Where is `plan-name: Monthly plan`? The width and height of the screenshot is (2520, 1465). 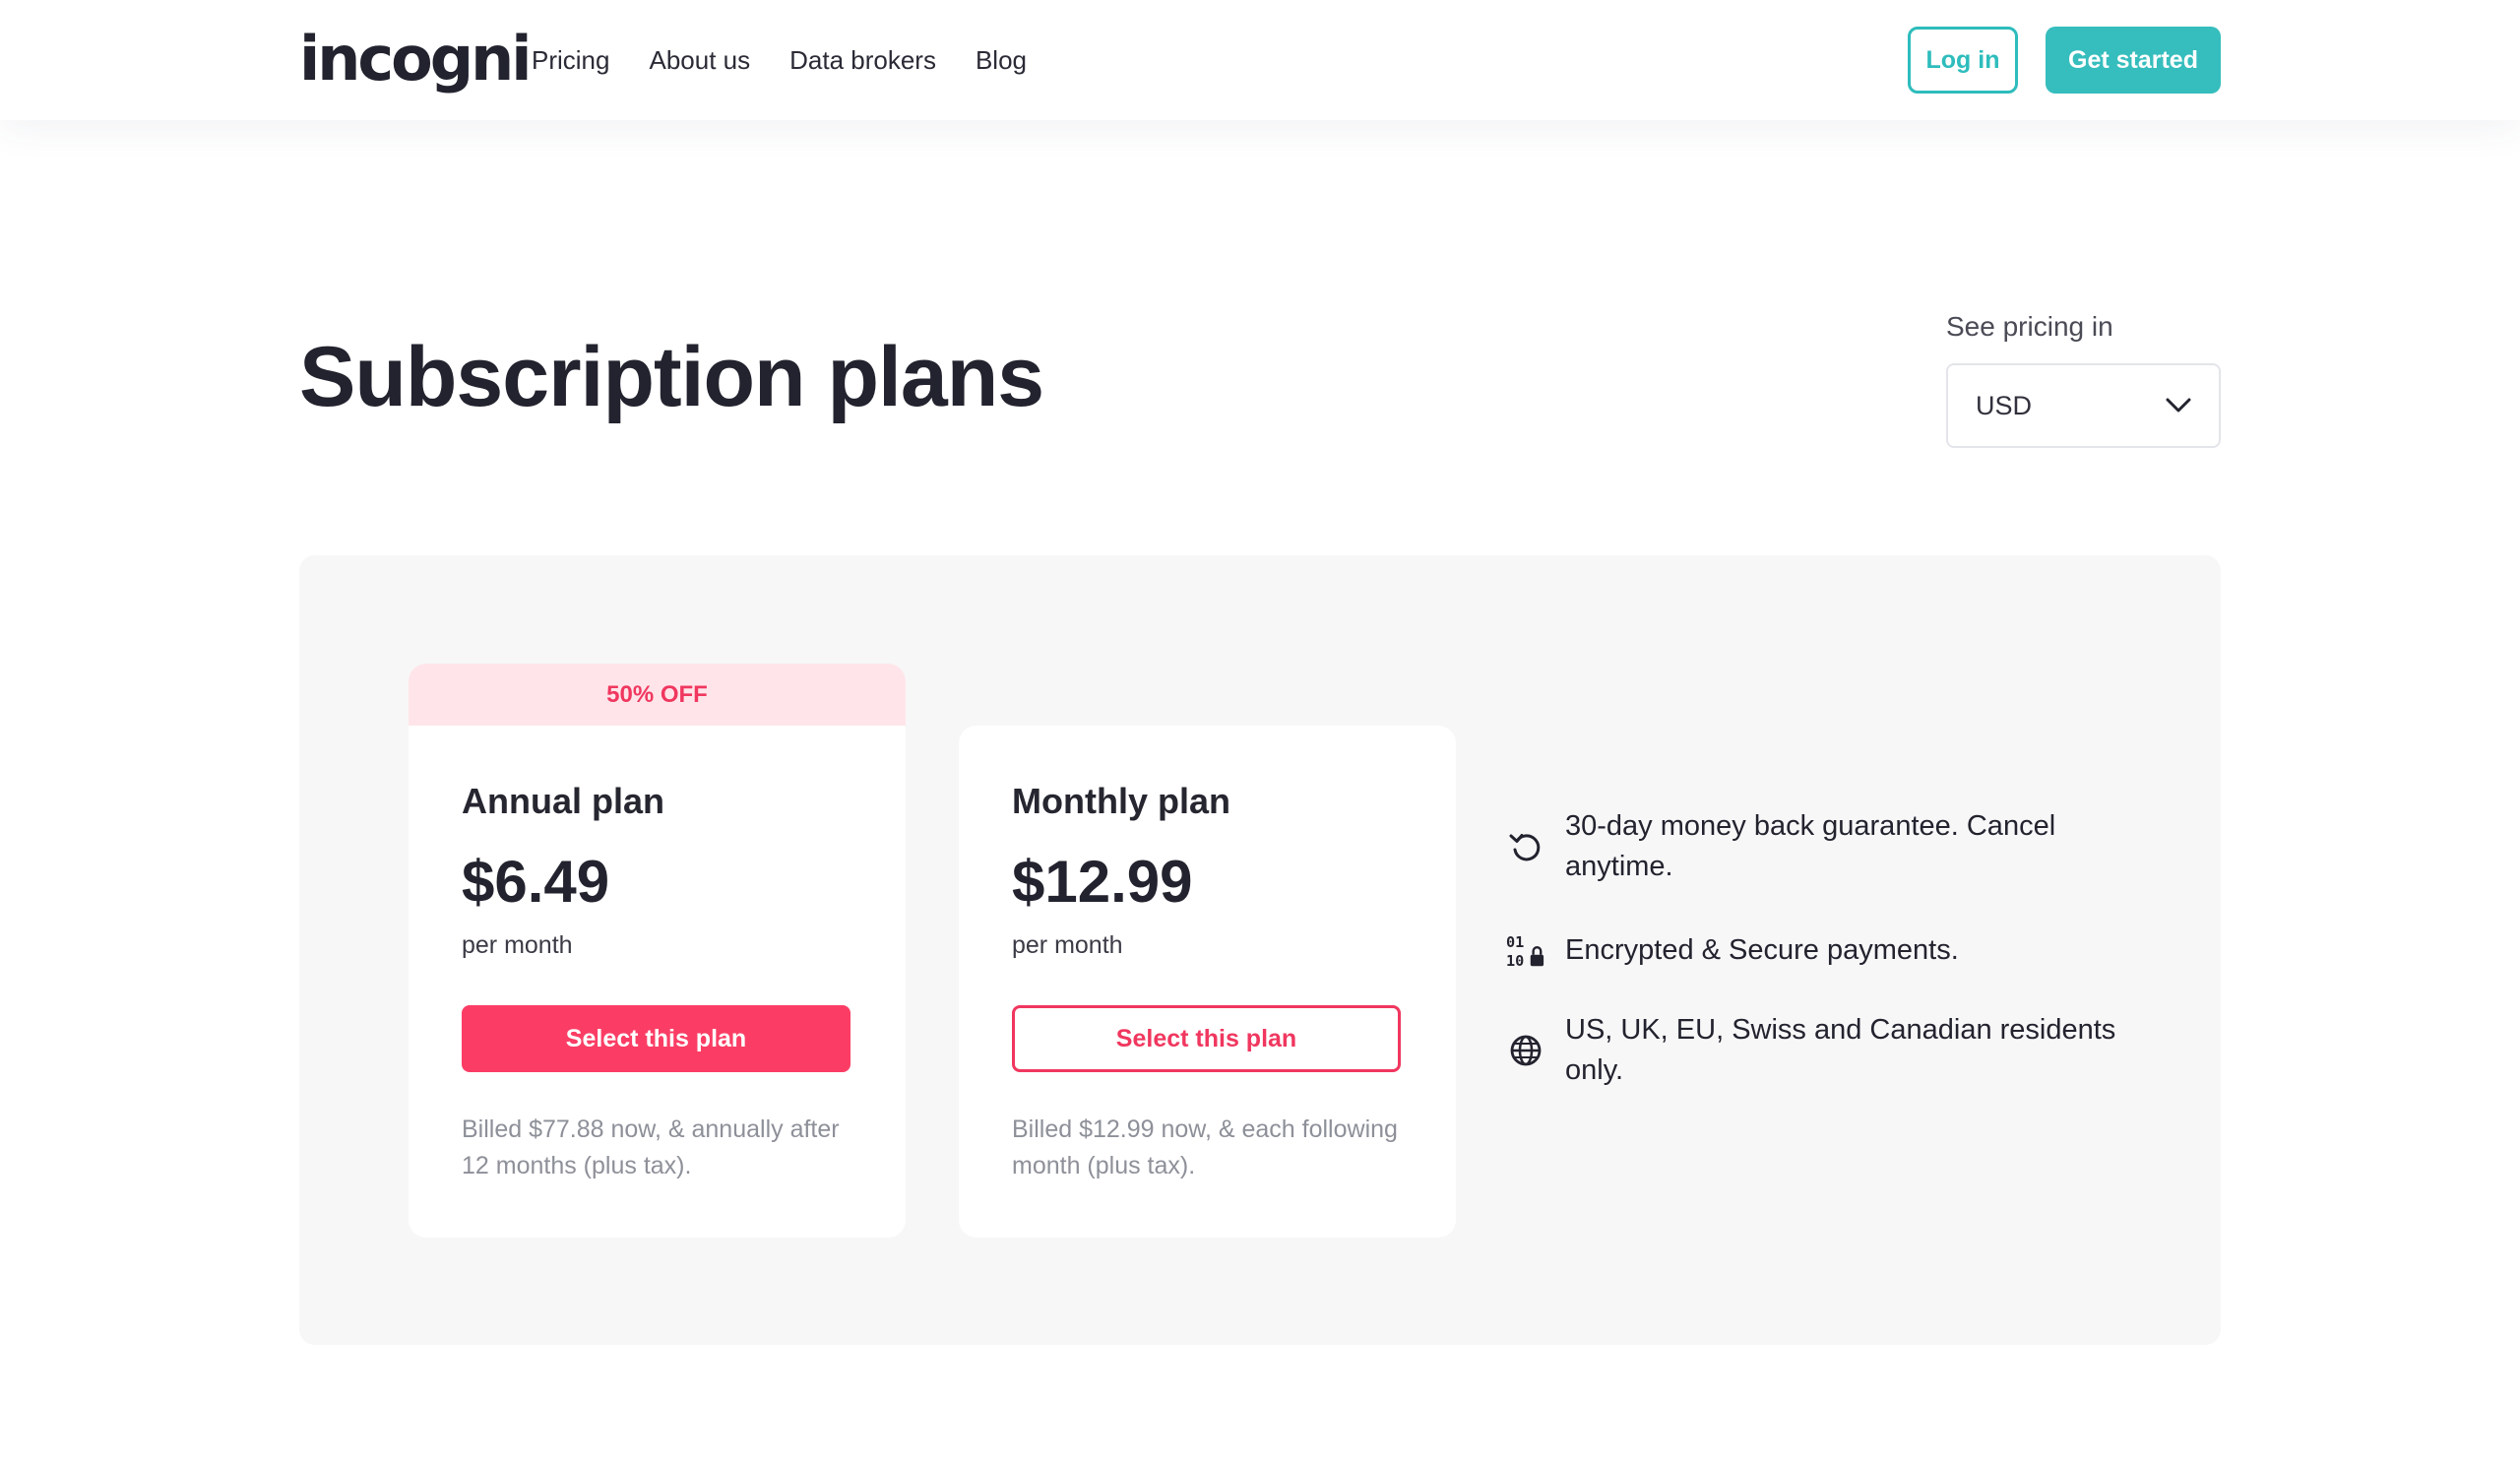
plan-name: Monthly plan is located at coordinates (1121, 801).